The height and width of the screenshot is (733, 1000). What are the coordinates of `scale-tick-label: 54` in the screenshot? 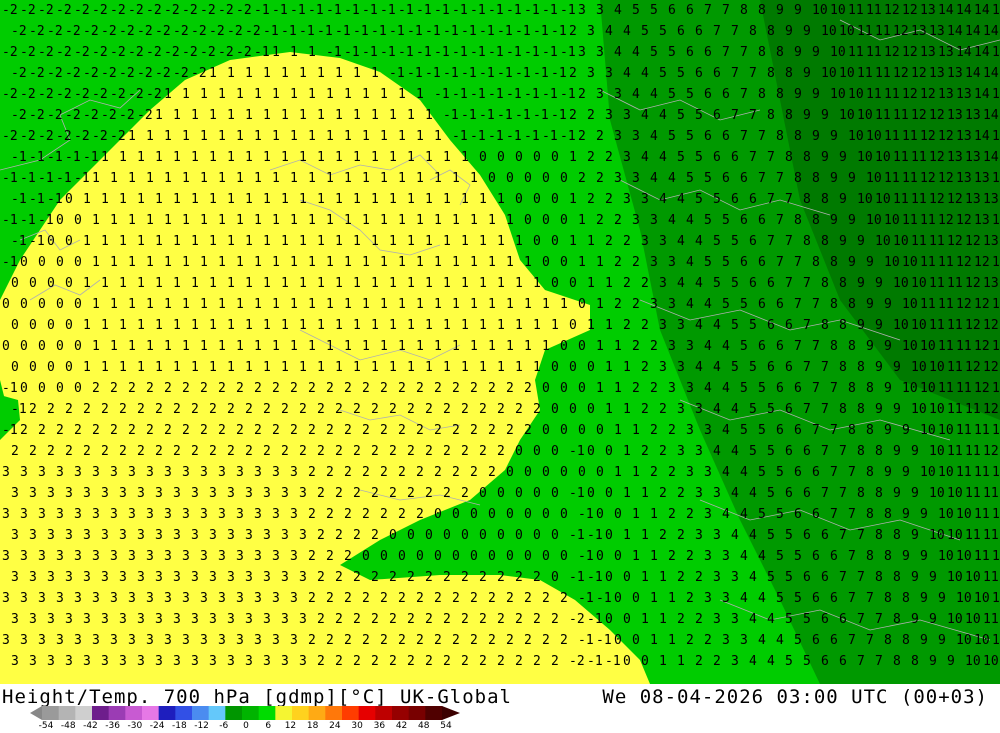 It's located at (446, 726).